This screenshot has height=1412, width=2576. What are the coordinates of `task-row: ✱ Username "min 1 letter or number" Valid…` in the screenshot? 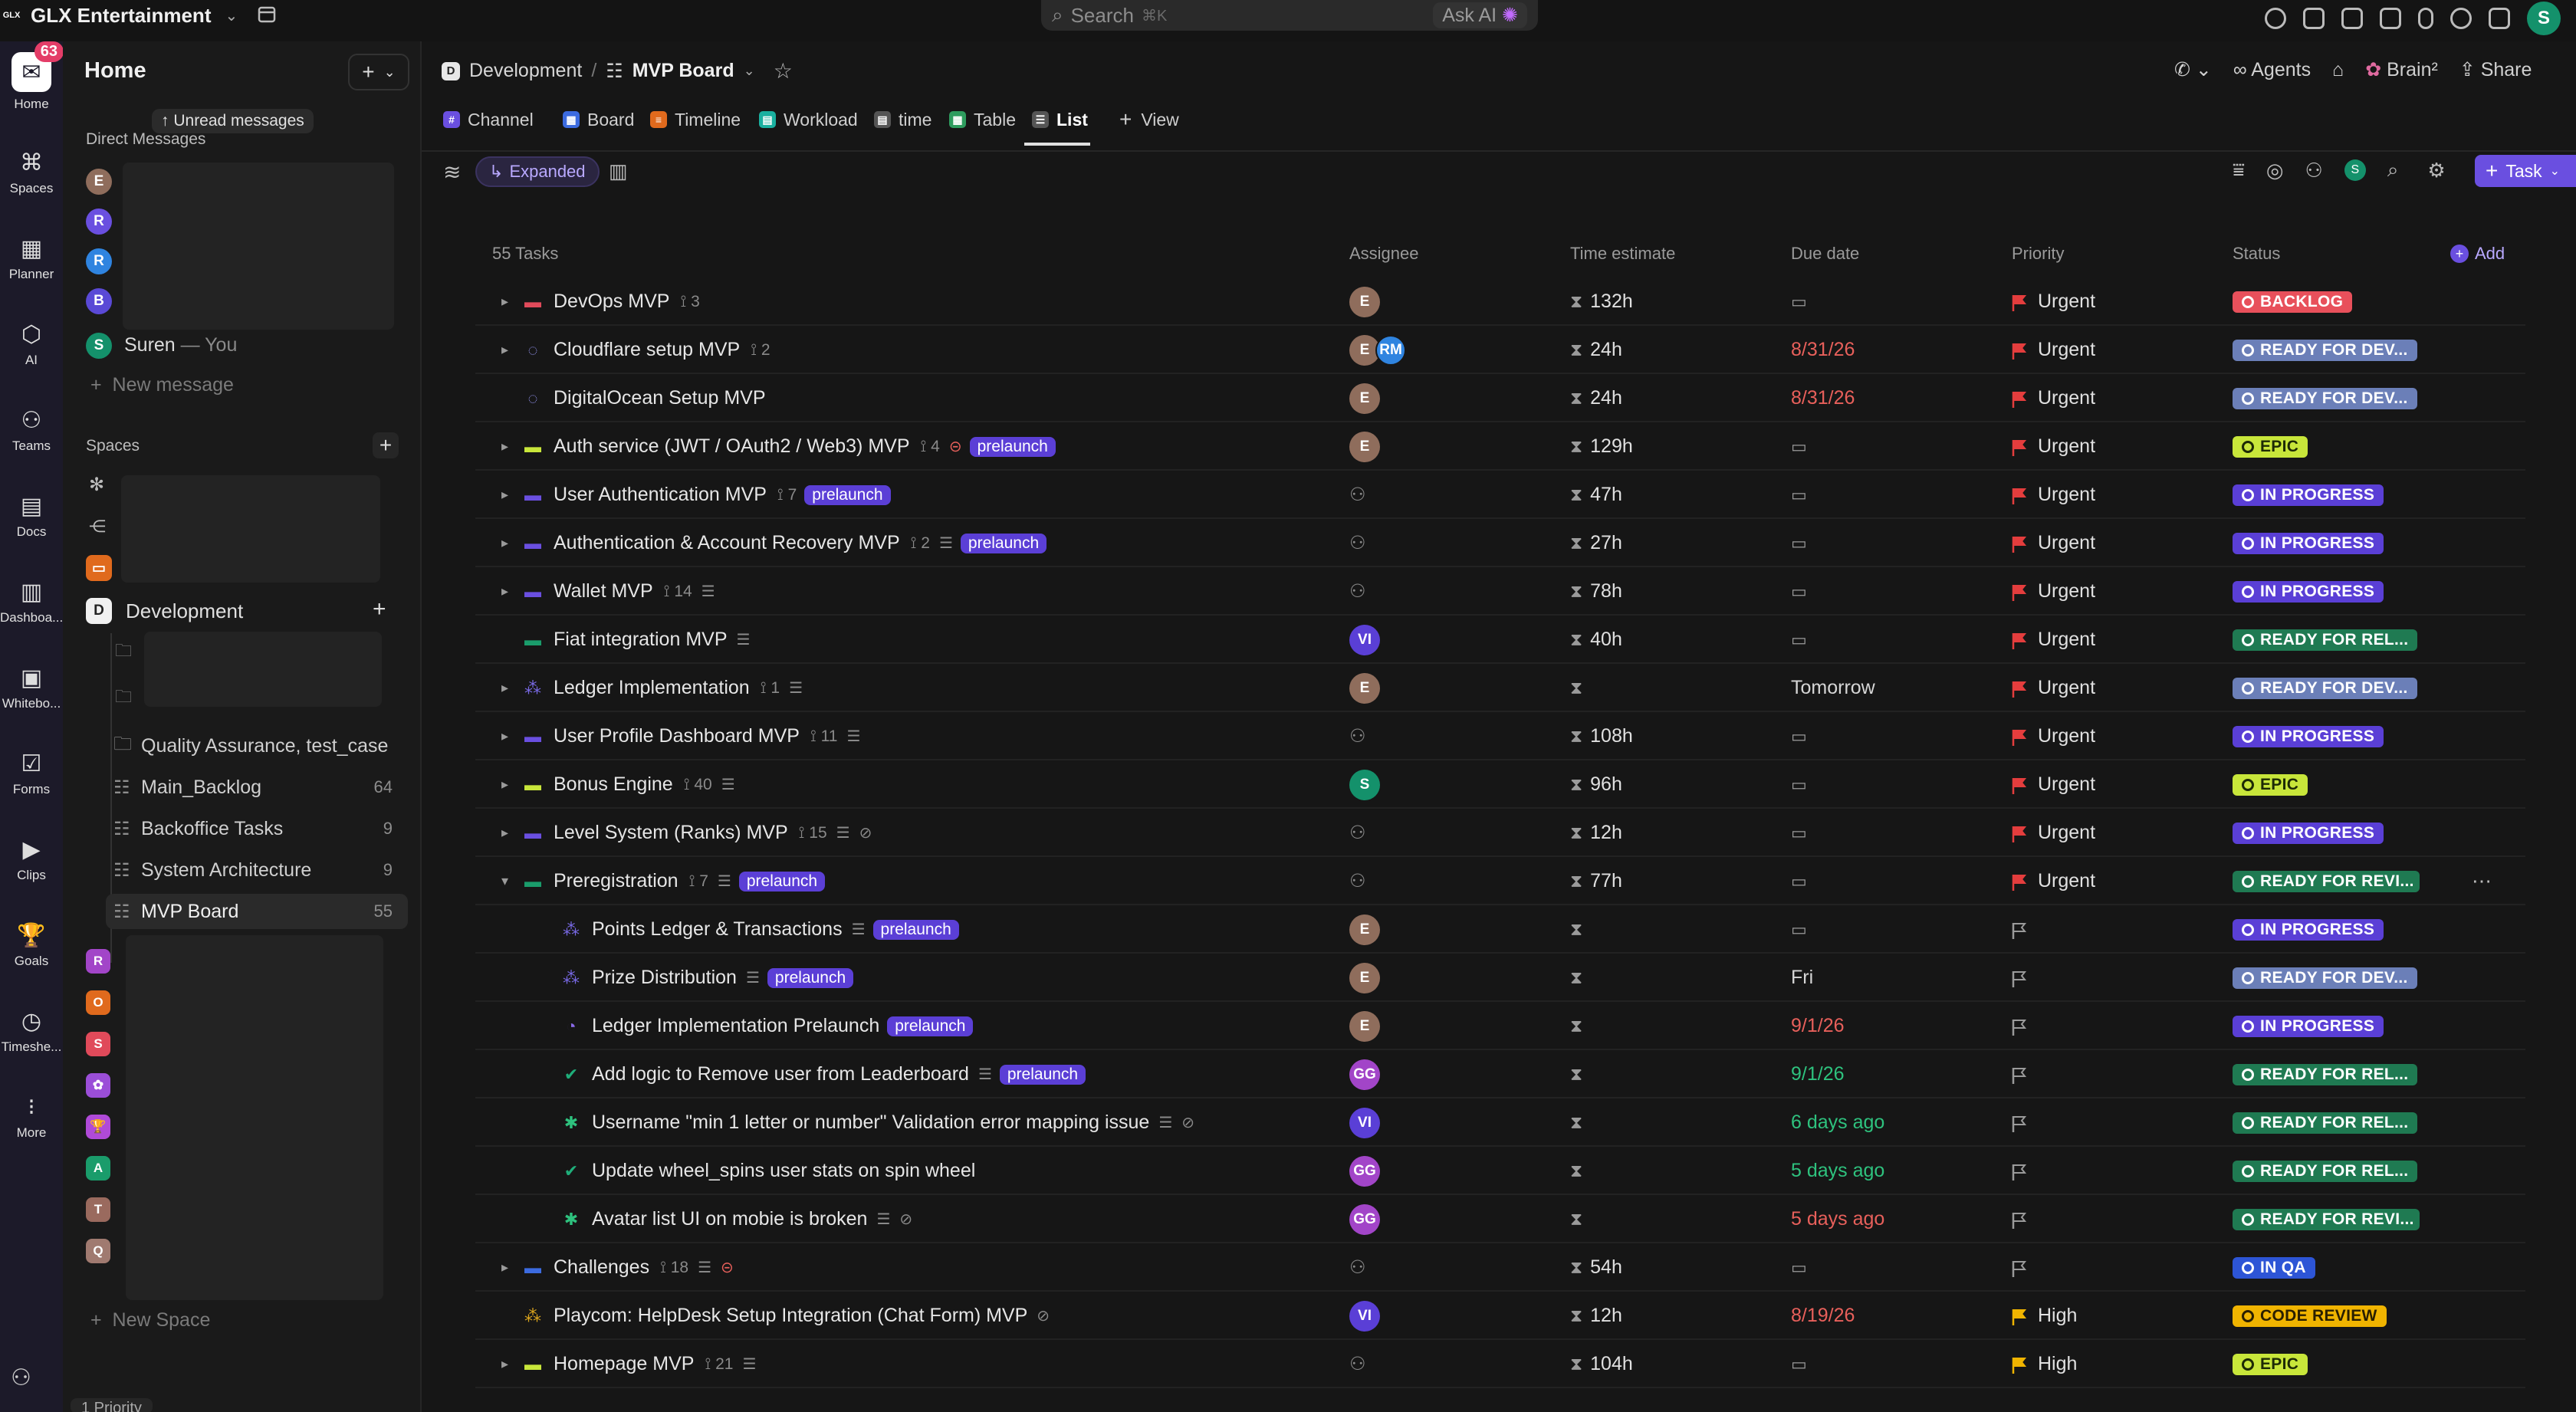 It's located at (1500, 1122).